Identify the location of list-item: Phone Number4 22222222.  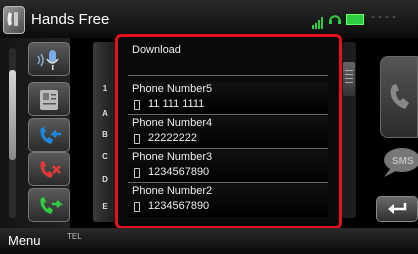
(228, 132).